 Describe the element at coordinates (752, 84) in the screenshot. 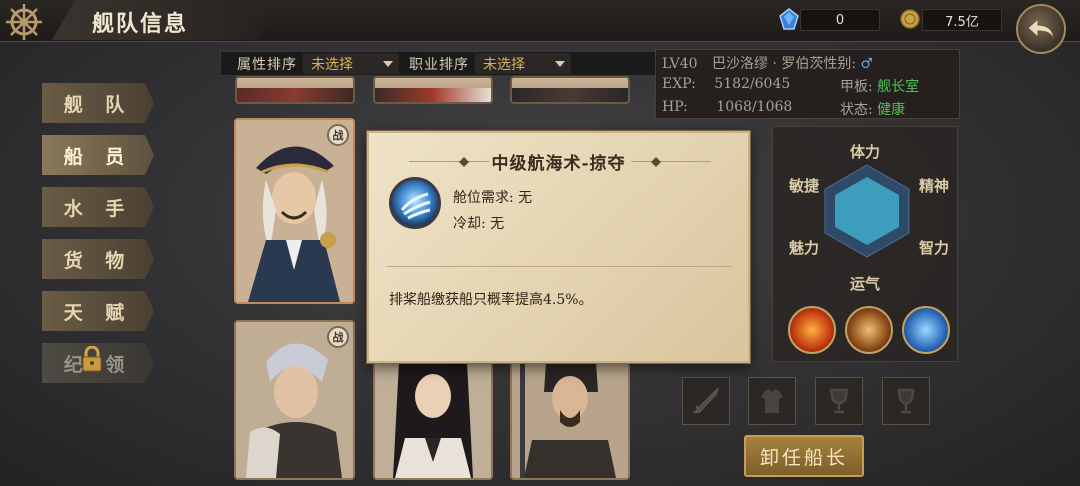

I see `exp-value: 5182/6045` at that location.